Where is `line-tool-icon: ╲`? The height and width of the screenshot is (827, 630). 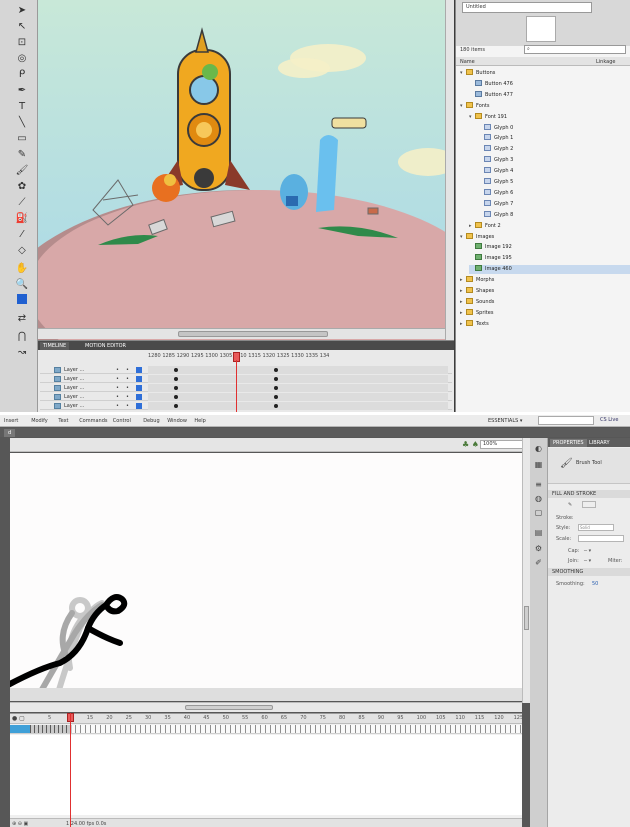 line-tool-icon: ╲ is located at coordinates (22, 123).